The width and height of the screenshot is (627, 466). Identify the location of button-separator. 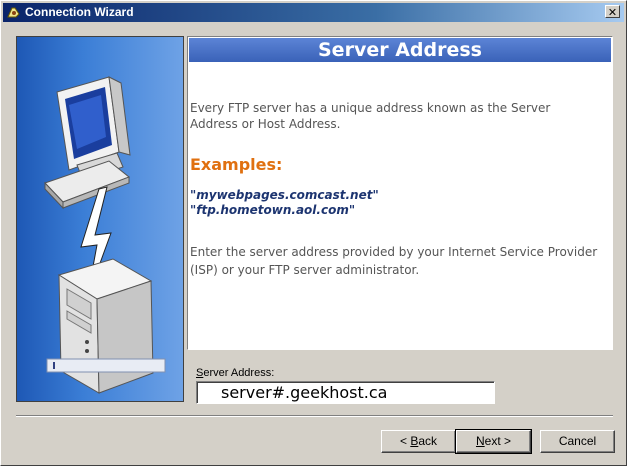
(314, 416).